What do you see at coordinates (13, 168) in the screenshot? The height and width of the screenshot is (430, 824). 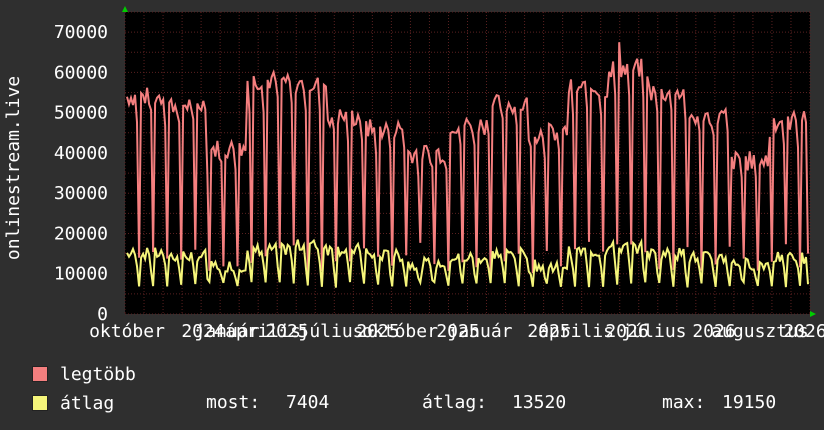 I see `y-axis-label: onlinestream.live` at bounding box center [13, 168].